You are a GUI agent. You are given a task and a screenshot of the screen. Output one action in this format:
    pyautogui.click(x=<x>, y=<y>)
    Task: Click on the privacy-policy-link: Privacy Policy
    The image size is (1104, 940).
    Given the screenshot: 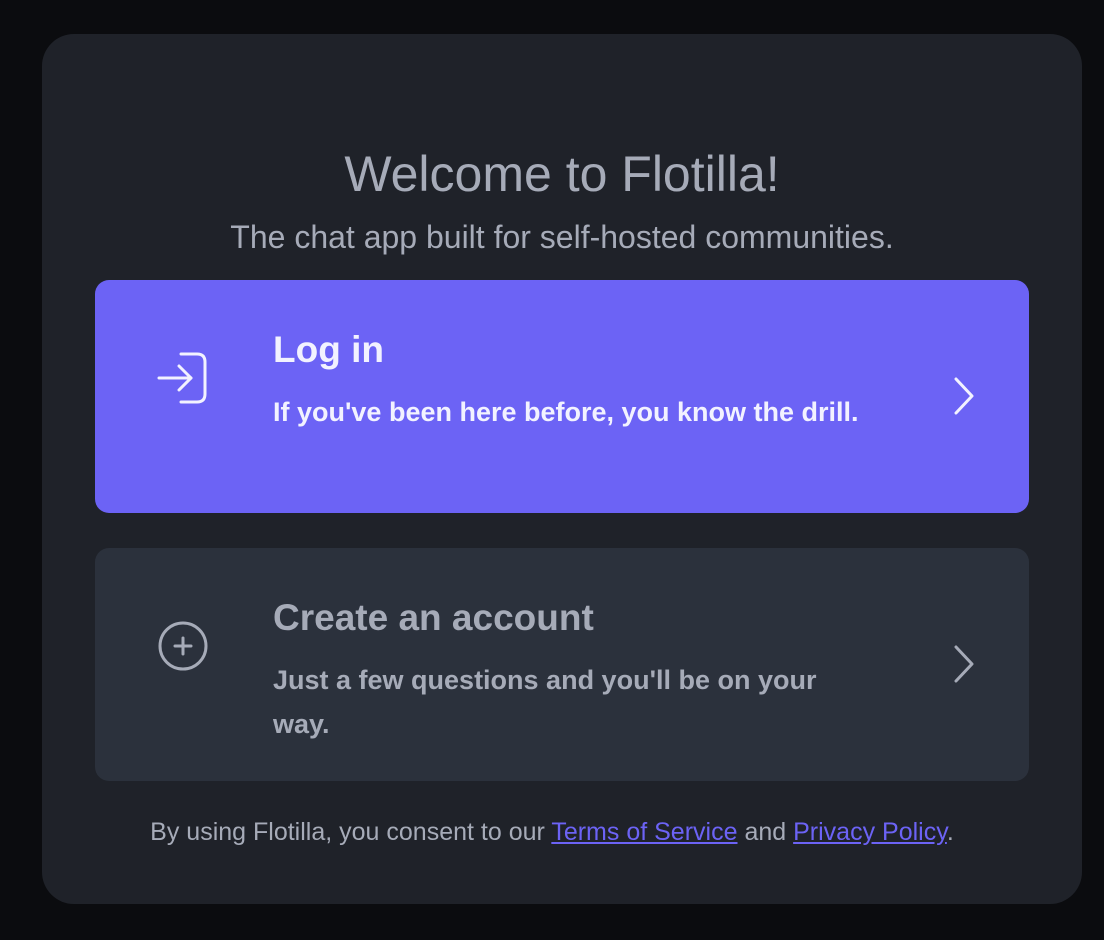 What is the action you would take?
    pyautogui.click(x=870, y=832)
    